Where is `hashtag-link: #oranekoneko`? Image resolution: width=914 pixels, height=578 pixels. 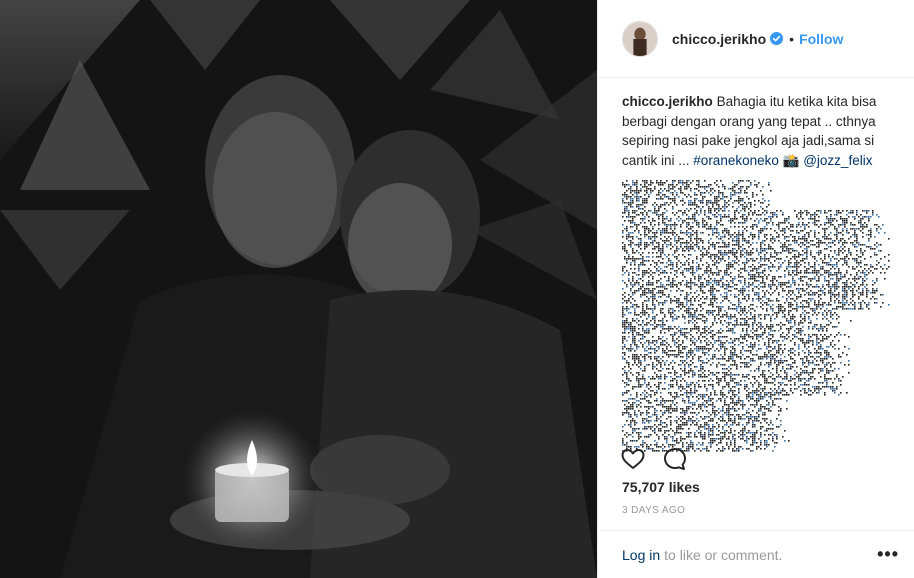 hashtag-link: #oranekoneko is located at coordinates (736, 160).